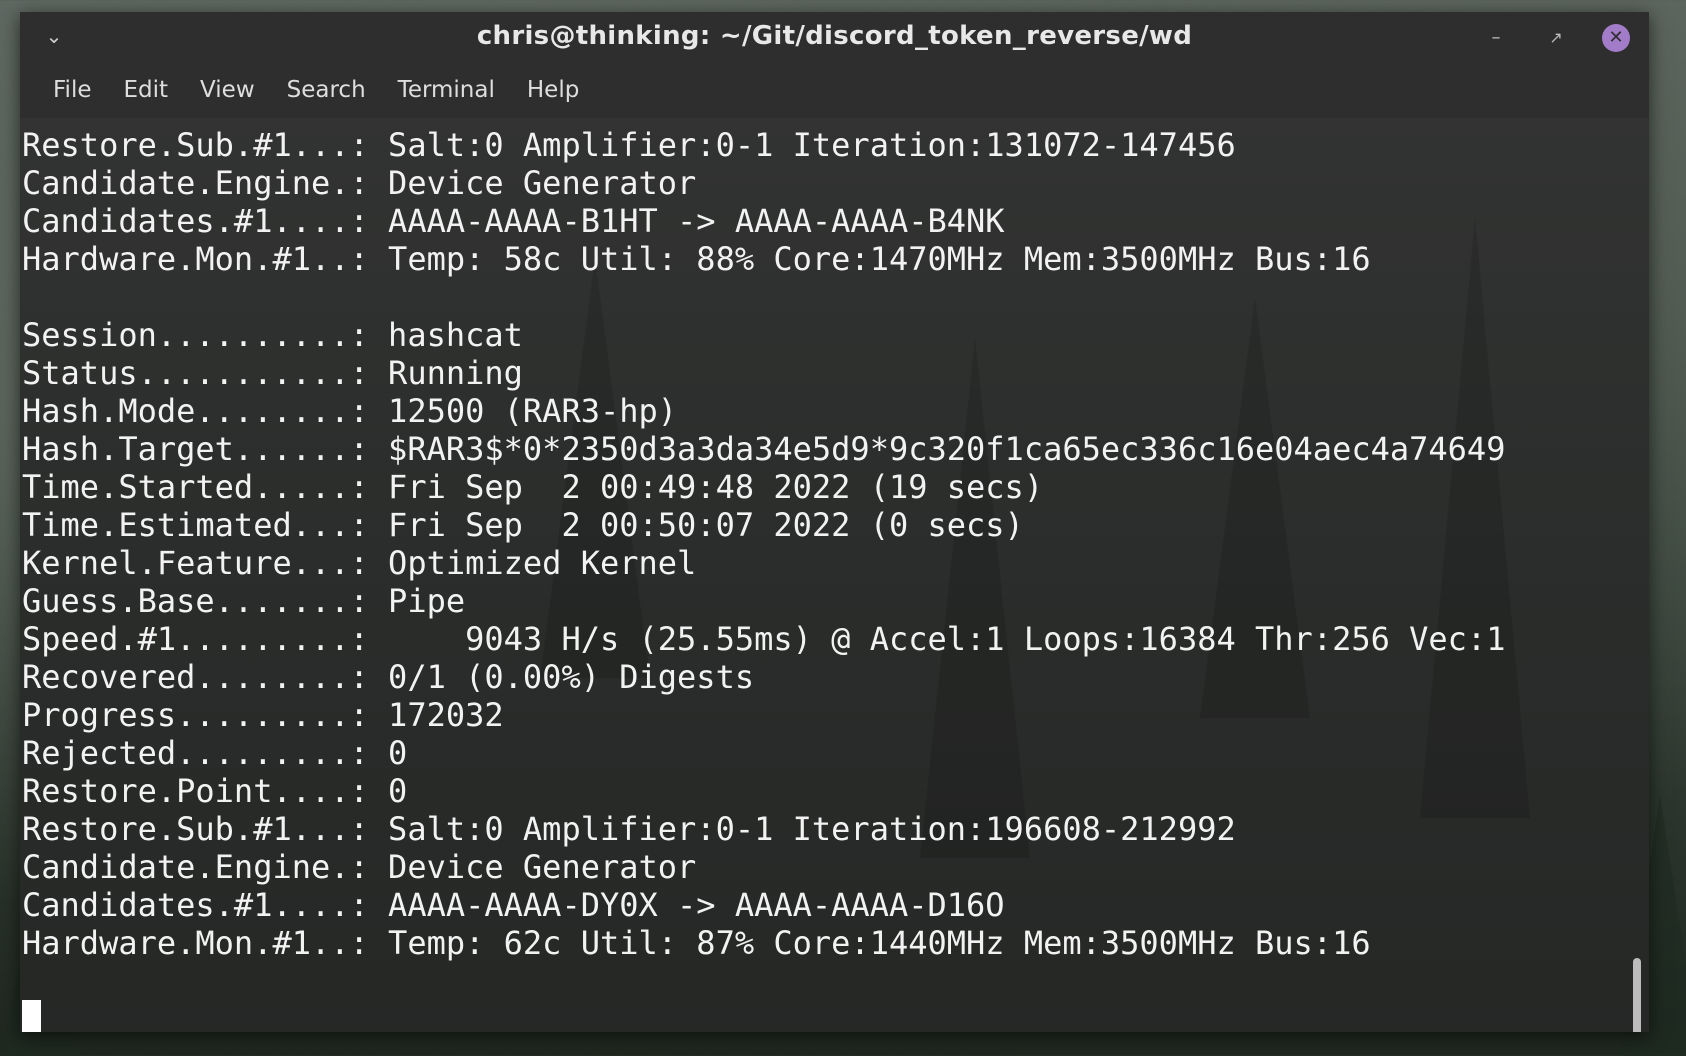  What do you see at coordinates (388, 677) in the screenshot?
I see `terminal-line: Recovered........: 0/1 (0.00%) Digests` at bounding box center [388, 677].